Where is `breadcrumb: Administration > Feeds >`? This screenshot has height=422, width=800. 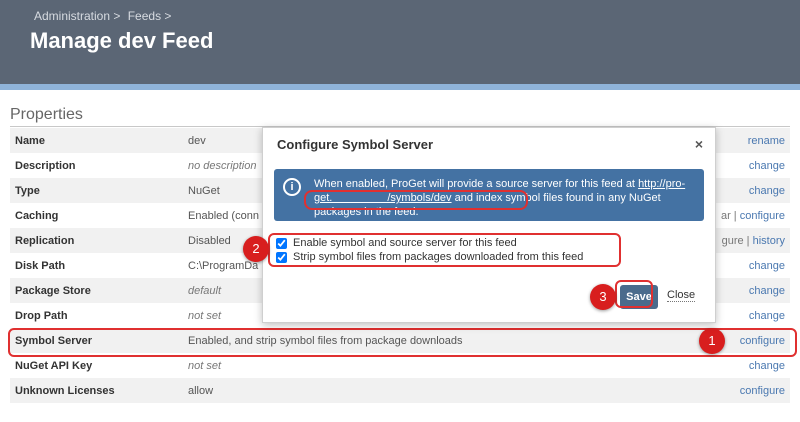 breadcrumb: Administration > Feeds > is located at coordinates (104, 16).